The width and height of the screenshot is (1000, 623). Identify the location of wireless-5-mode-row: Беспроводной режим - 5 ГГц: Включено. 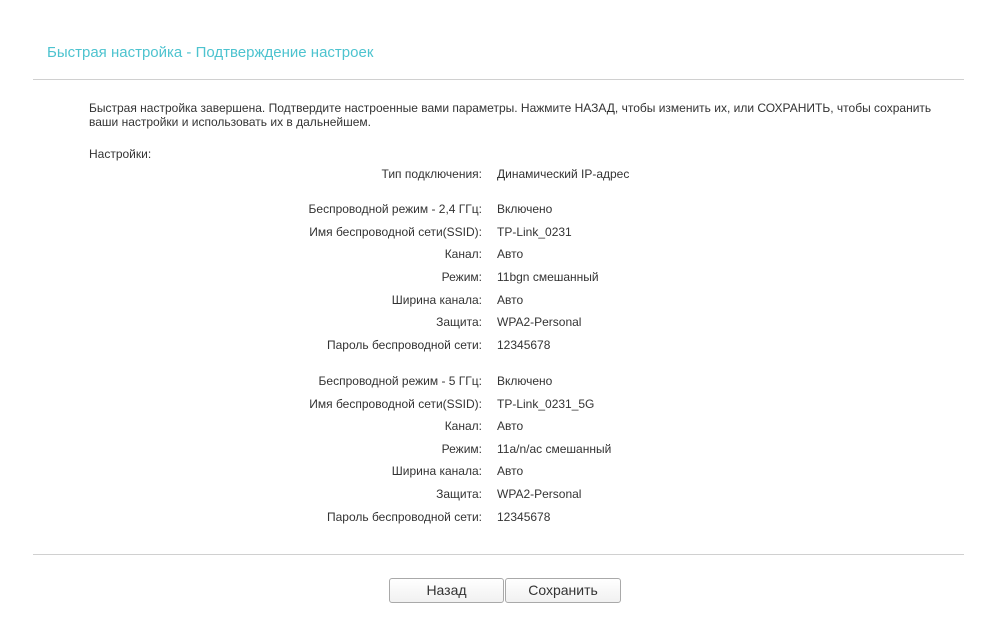
(500, 381).